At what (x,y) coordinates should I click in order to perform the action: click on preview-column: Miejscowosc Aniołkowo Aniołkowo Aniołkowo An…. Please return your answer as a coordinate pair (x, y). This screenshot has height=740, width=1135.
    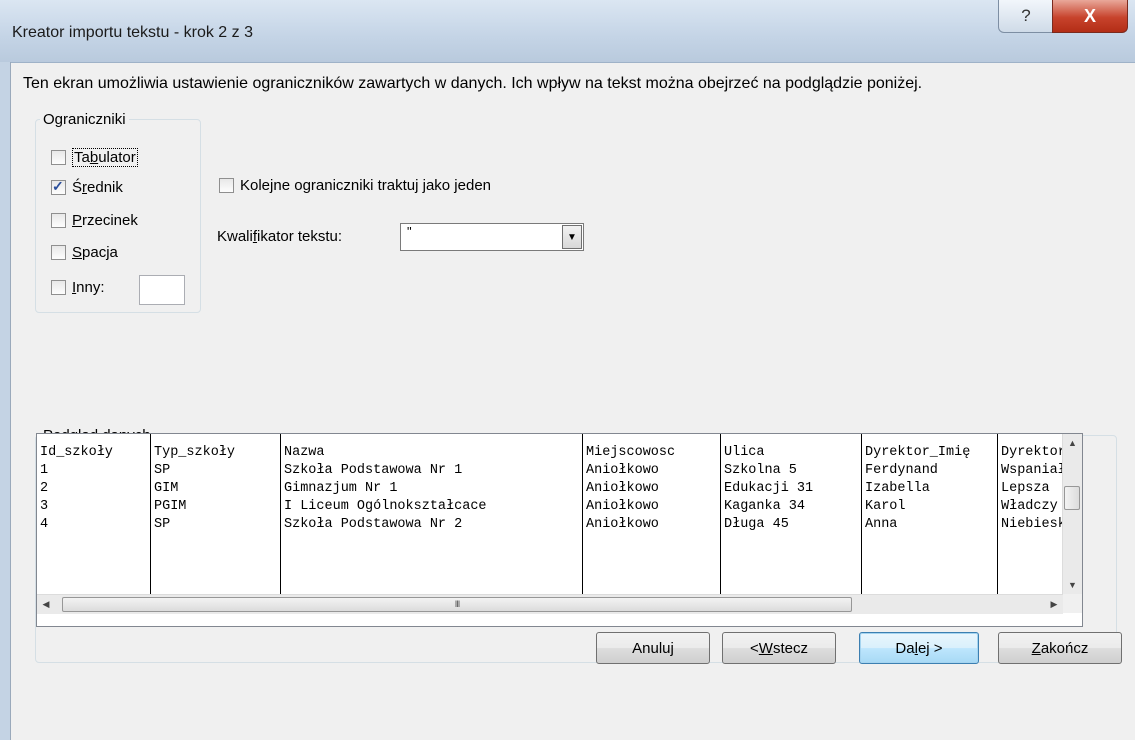
    Looking at the image, I should click on (652, 514).